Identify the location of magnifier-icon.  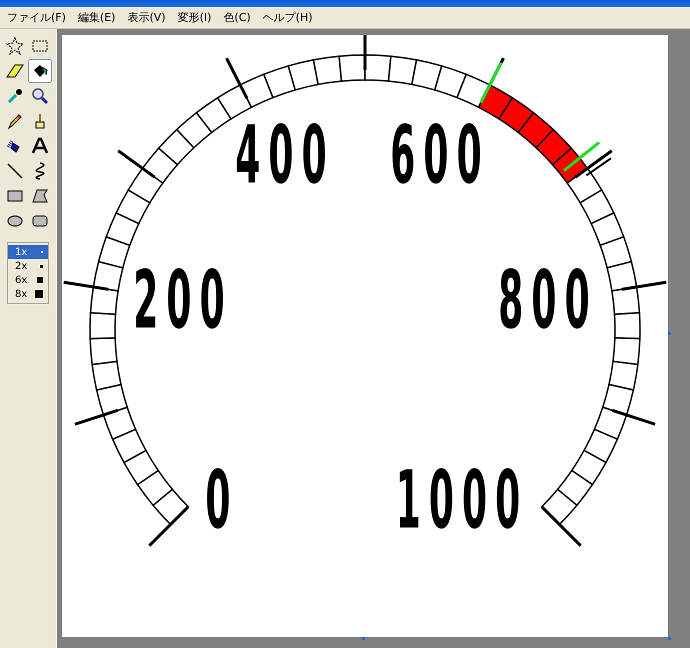
(40, 96).